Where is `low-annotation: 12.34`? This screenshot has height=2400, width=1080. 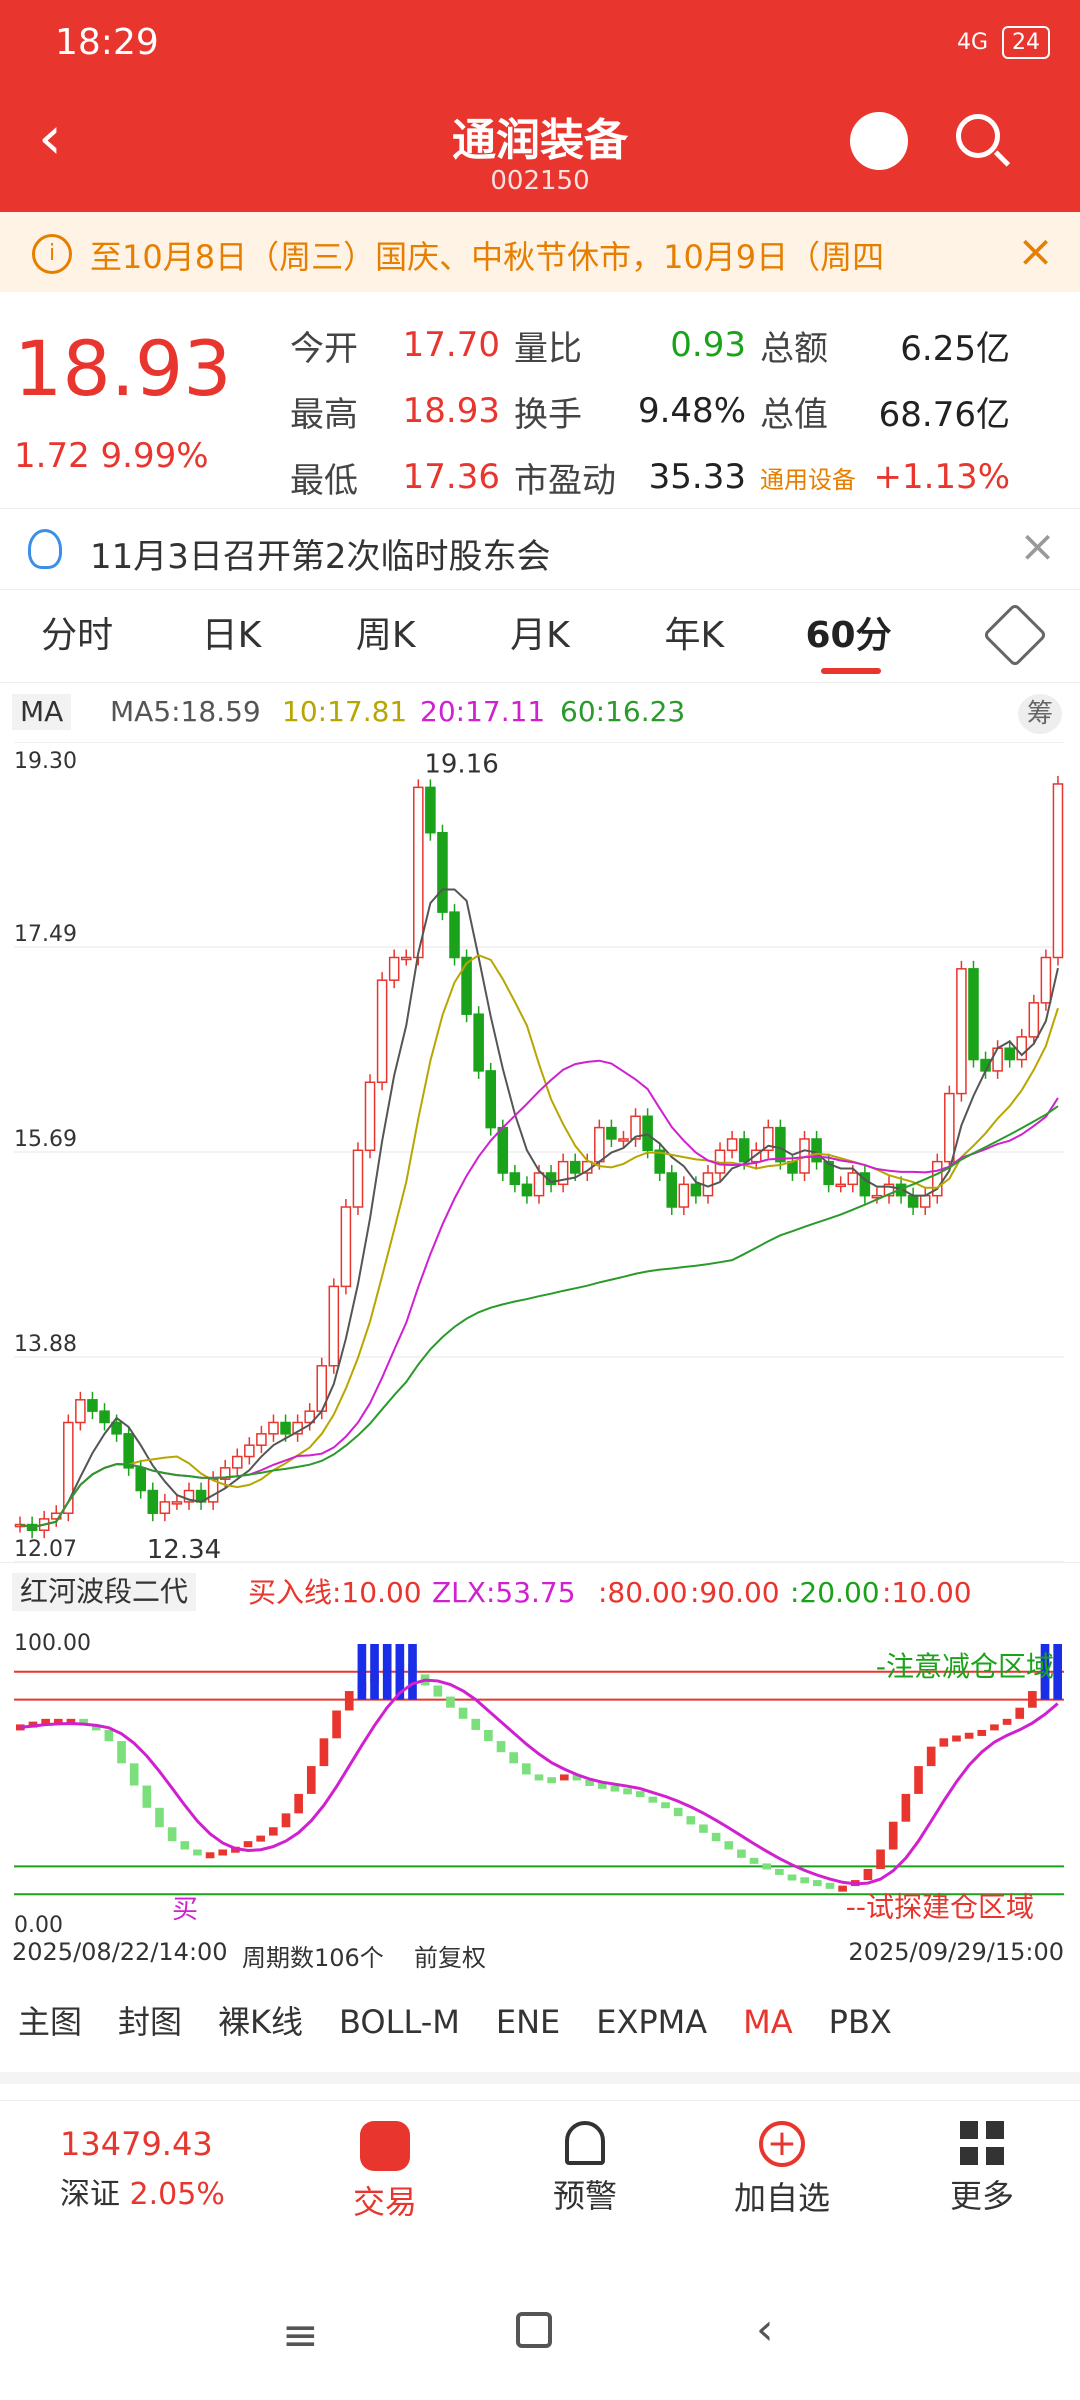 low-annotation: 12.34 is located at coordinates (184, 1550).